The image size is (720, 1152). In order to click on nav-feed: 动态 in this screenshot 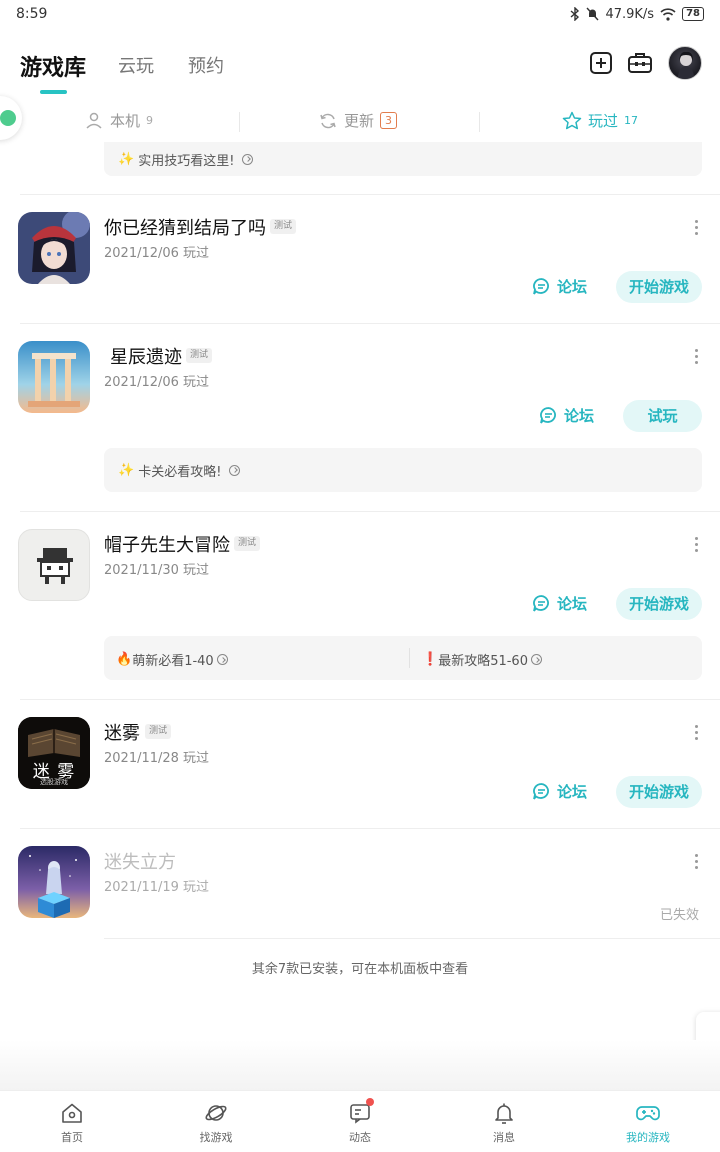, I will do `click(360, 1121)`.